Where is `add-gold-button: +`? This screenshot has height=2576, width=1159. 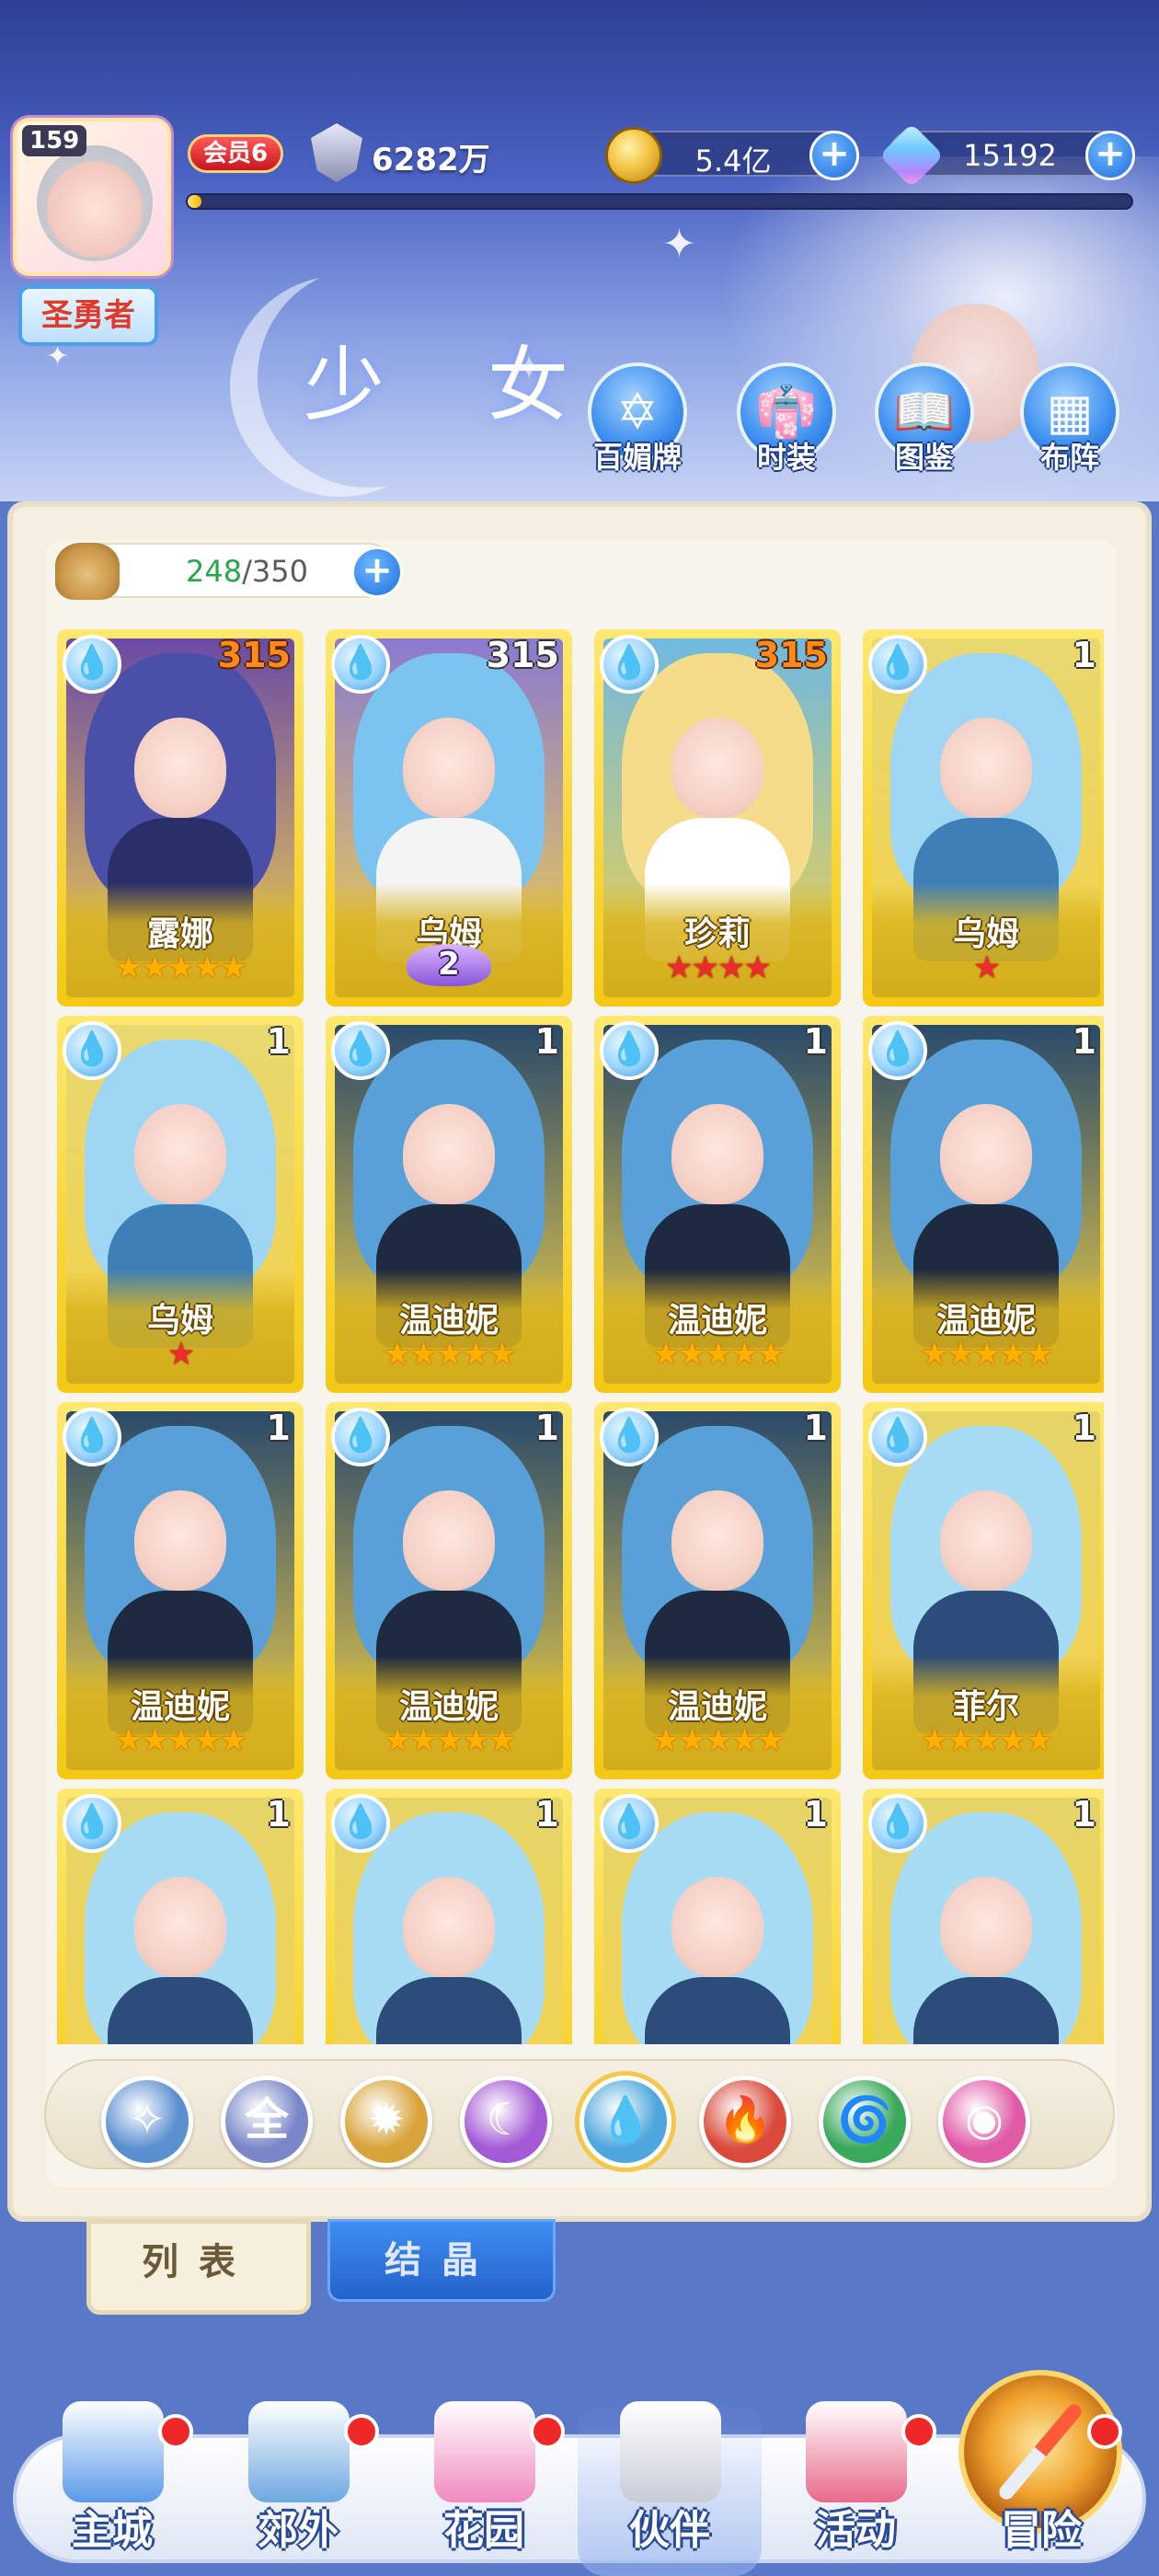
add-gold-button: + is located at coordinates (834, 155).